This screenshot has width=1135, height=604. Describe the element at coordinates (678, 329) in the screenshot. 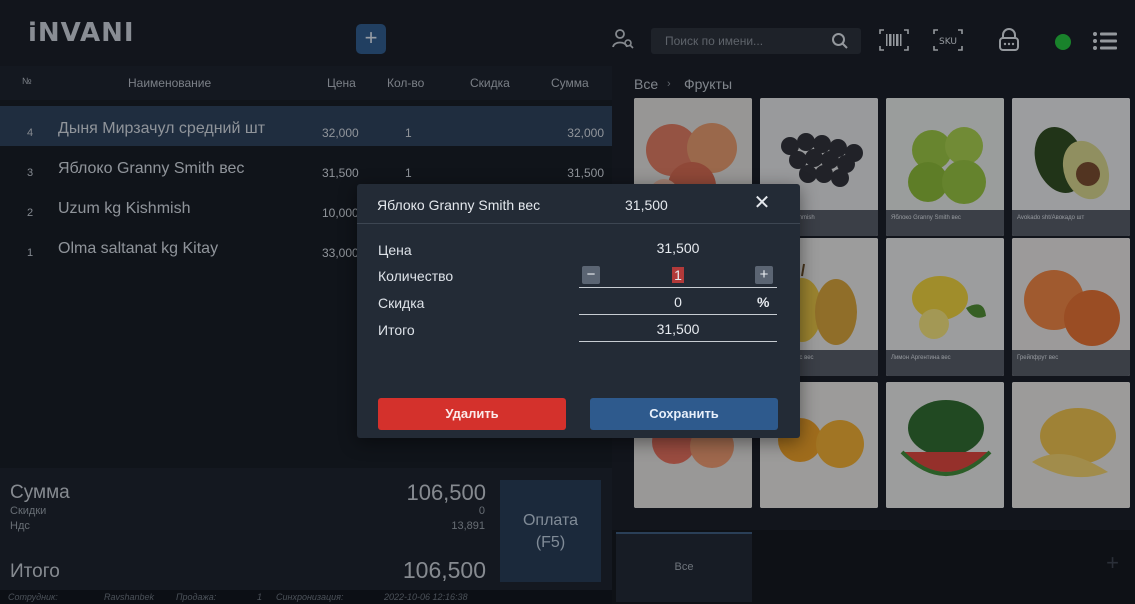

I see `modal-total-value: 31,500` at that location.